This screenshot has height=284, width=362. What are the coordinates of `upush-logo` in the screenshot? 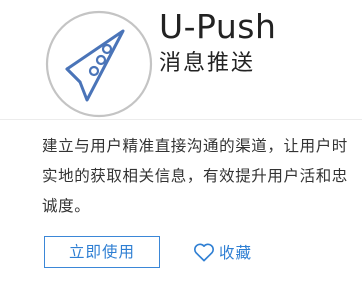 It's located at (99, 64).